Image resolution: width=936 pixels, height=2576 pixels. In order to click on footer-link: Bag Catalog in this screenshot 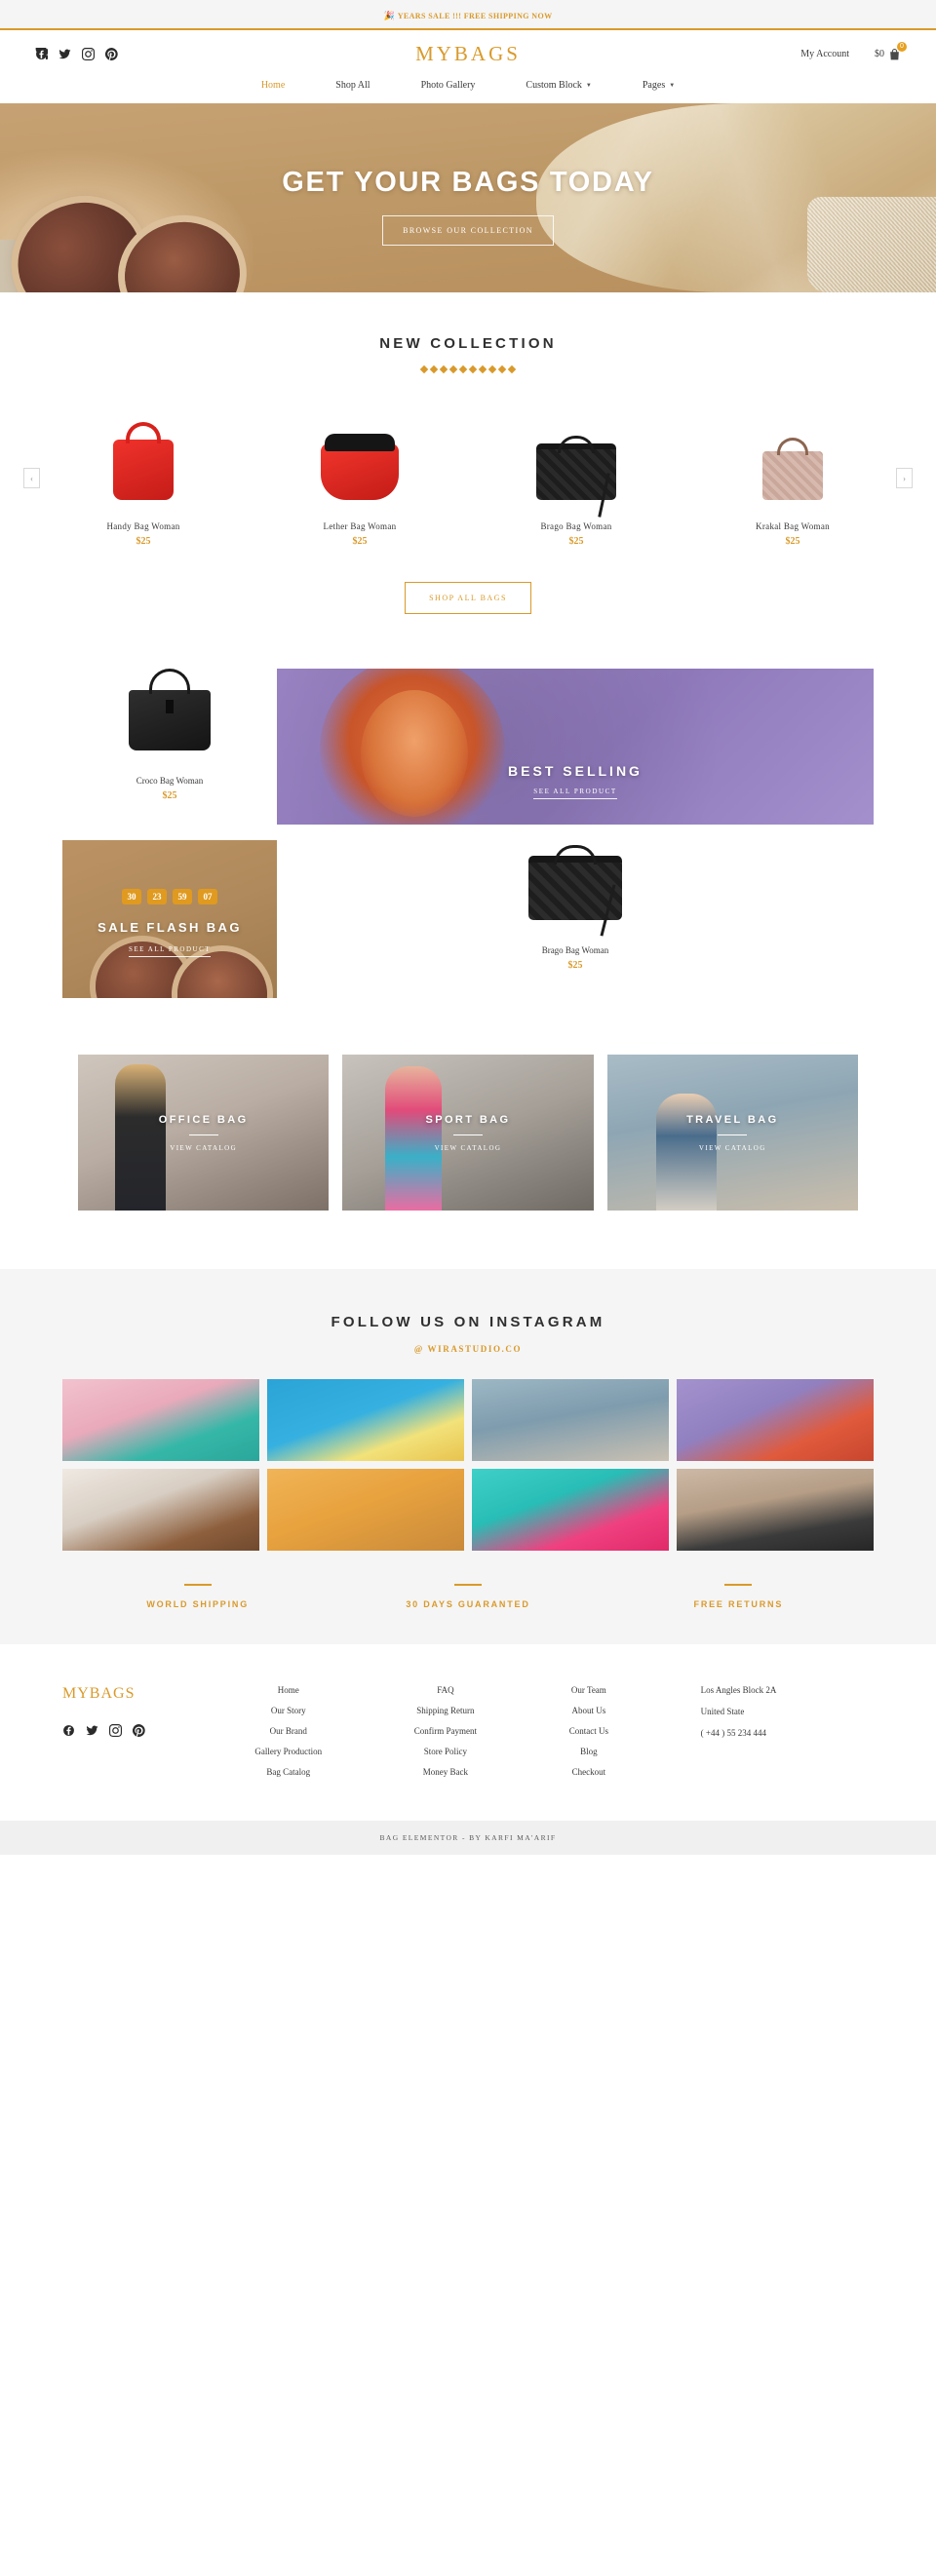, I will do `click(288, 1772)`.